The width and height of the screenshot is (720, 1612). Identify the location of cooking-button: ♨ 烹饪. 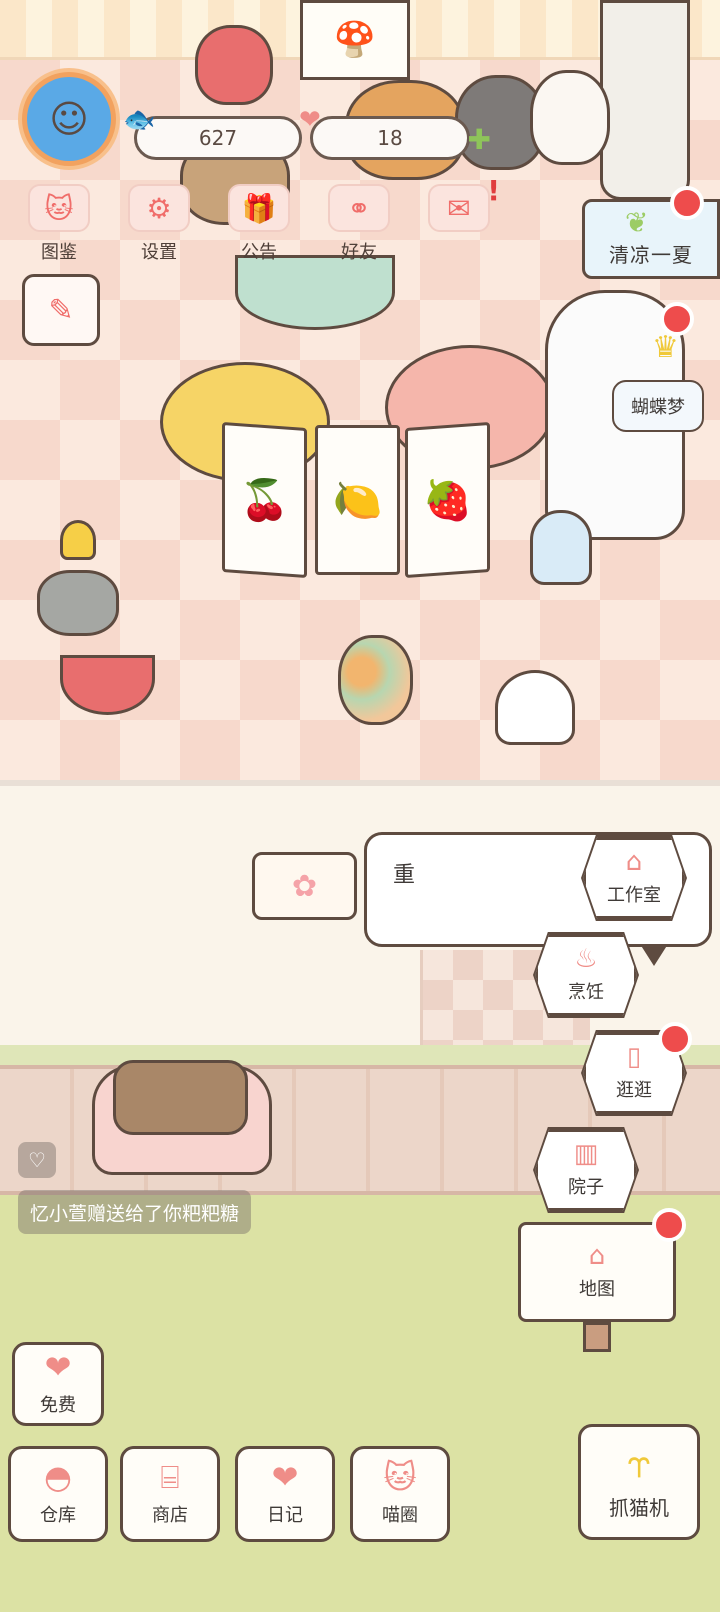
(586, 975).